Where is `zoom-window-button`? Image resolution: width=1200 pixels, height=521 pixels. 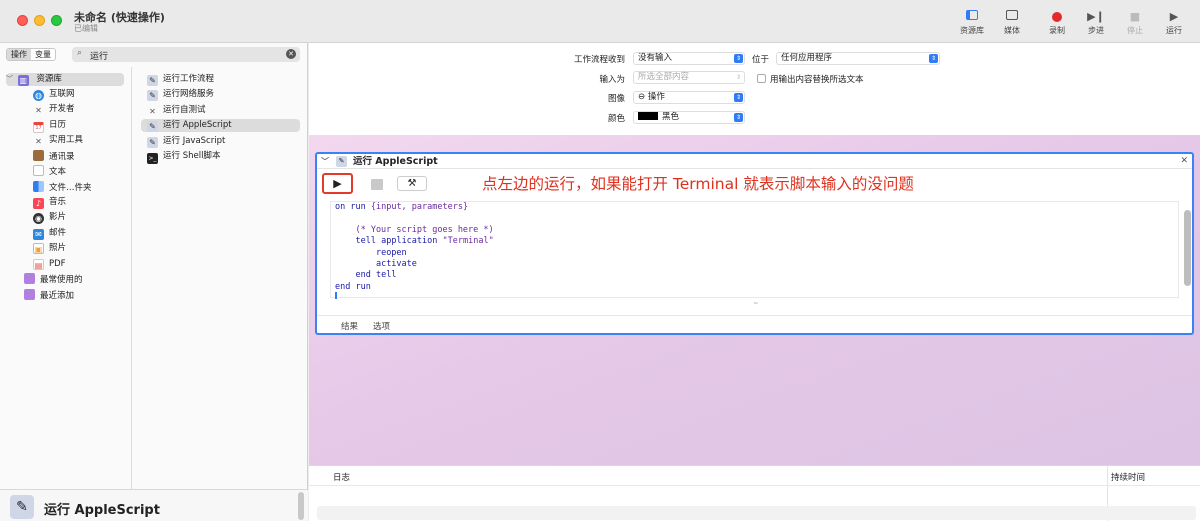 zoom-window-button is located at coordinates (56, 20).